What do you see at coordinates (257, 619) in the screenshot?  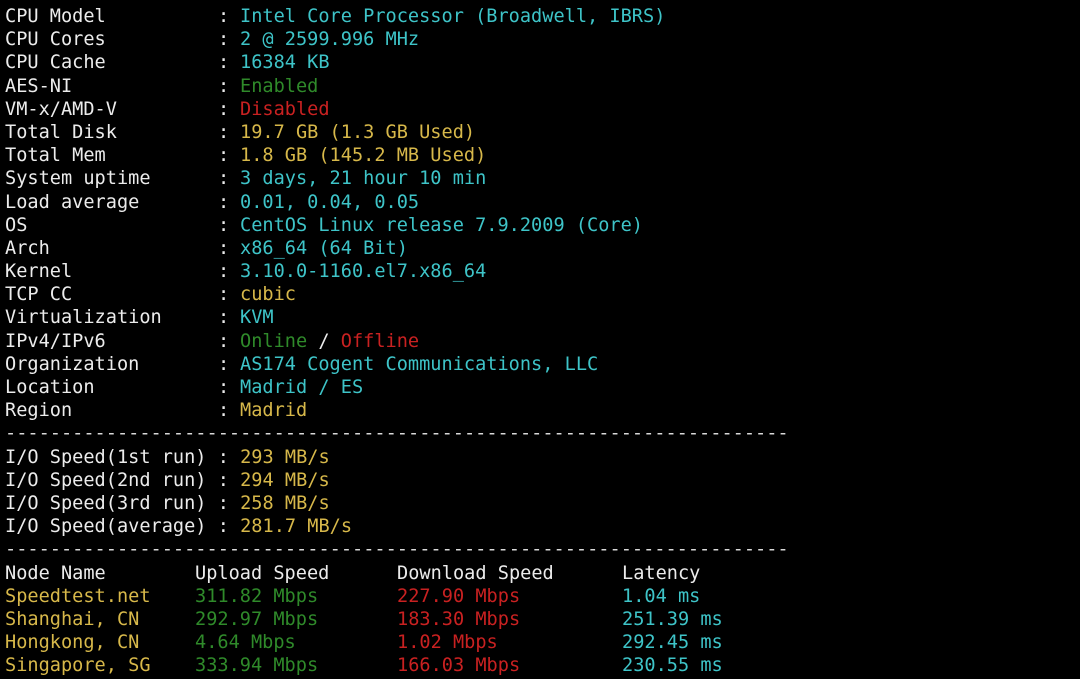 I see `upload-speed: 292.97 Mbps` at bounding box center [257, 619].